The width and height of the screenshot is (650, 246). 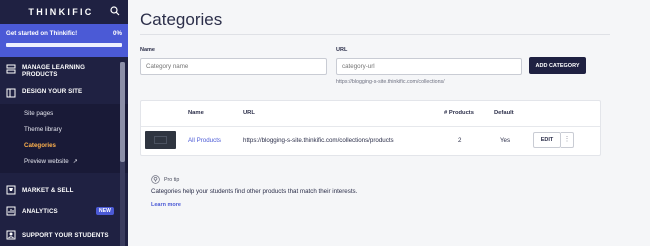 What do you see at coordinates (460, 140) in the screenshot?
I see `category-products-count: 2` at bounding box center [460, 140].